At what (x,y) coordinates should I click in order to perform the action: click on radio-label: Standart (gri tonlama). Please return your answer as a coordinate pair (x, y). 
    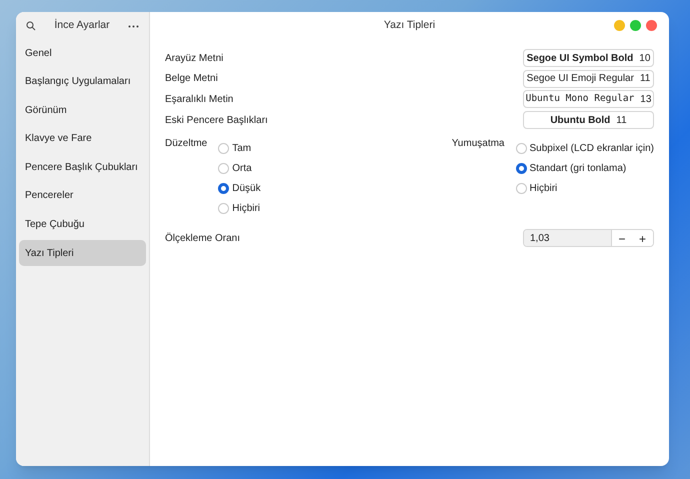
    Looking at the image, I should click on (578, 169).